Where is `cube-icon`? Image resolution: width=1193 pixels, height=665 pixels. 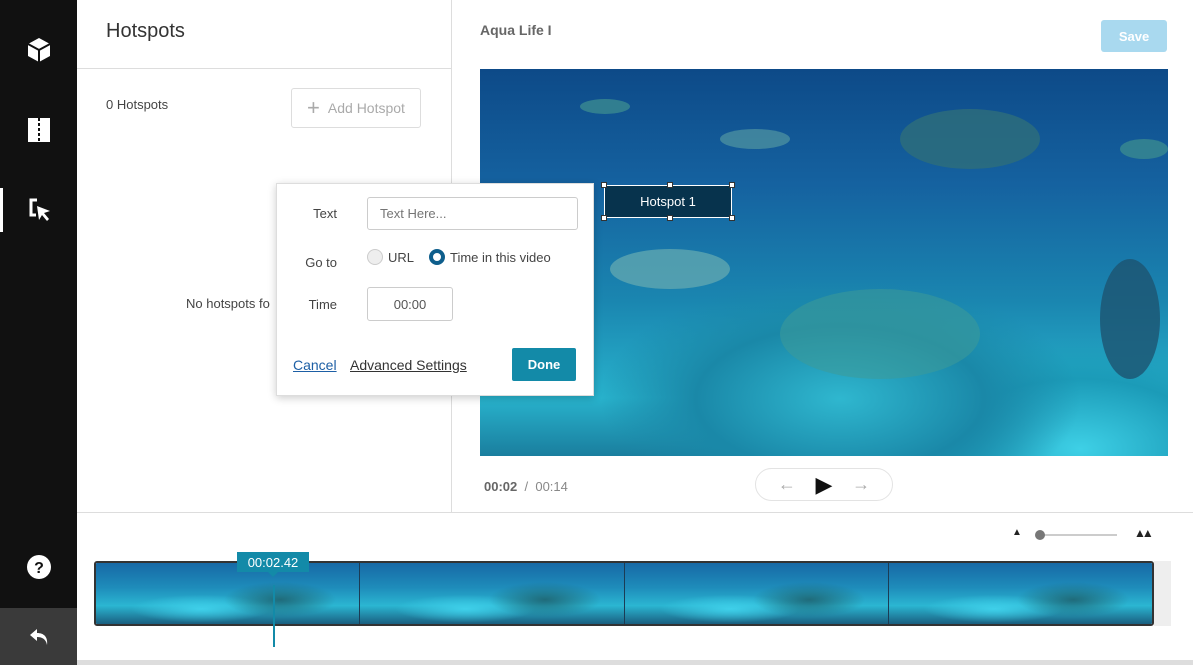 cube-icon is located at coordinates (38, 50).